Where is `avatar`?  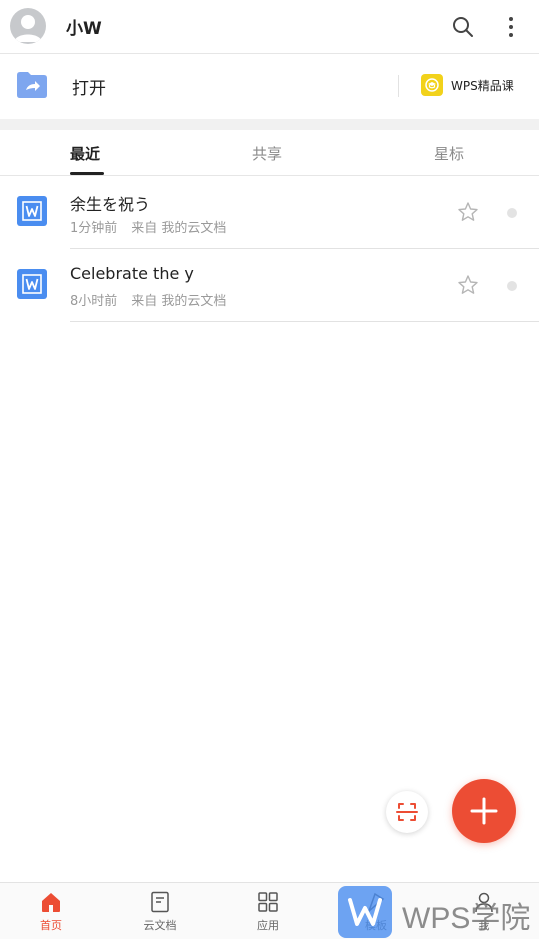
avatar is located at coordinates (28, 26).